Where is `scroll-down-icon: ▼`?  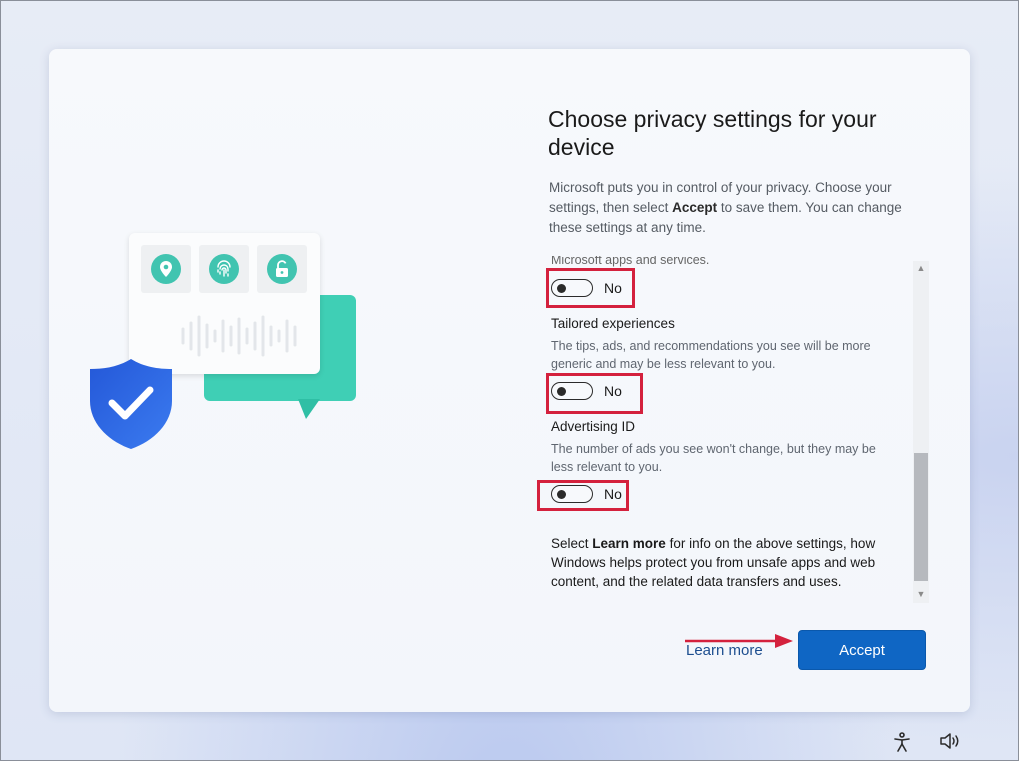 scroll-down-icon: ▼ is located at coordinates (921, 594).